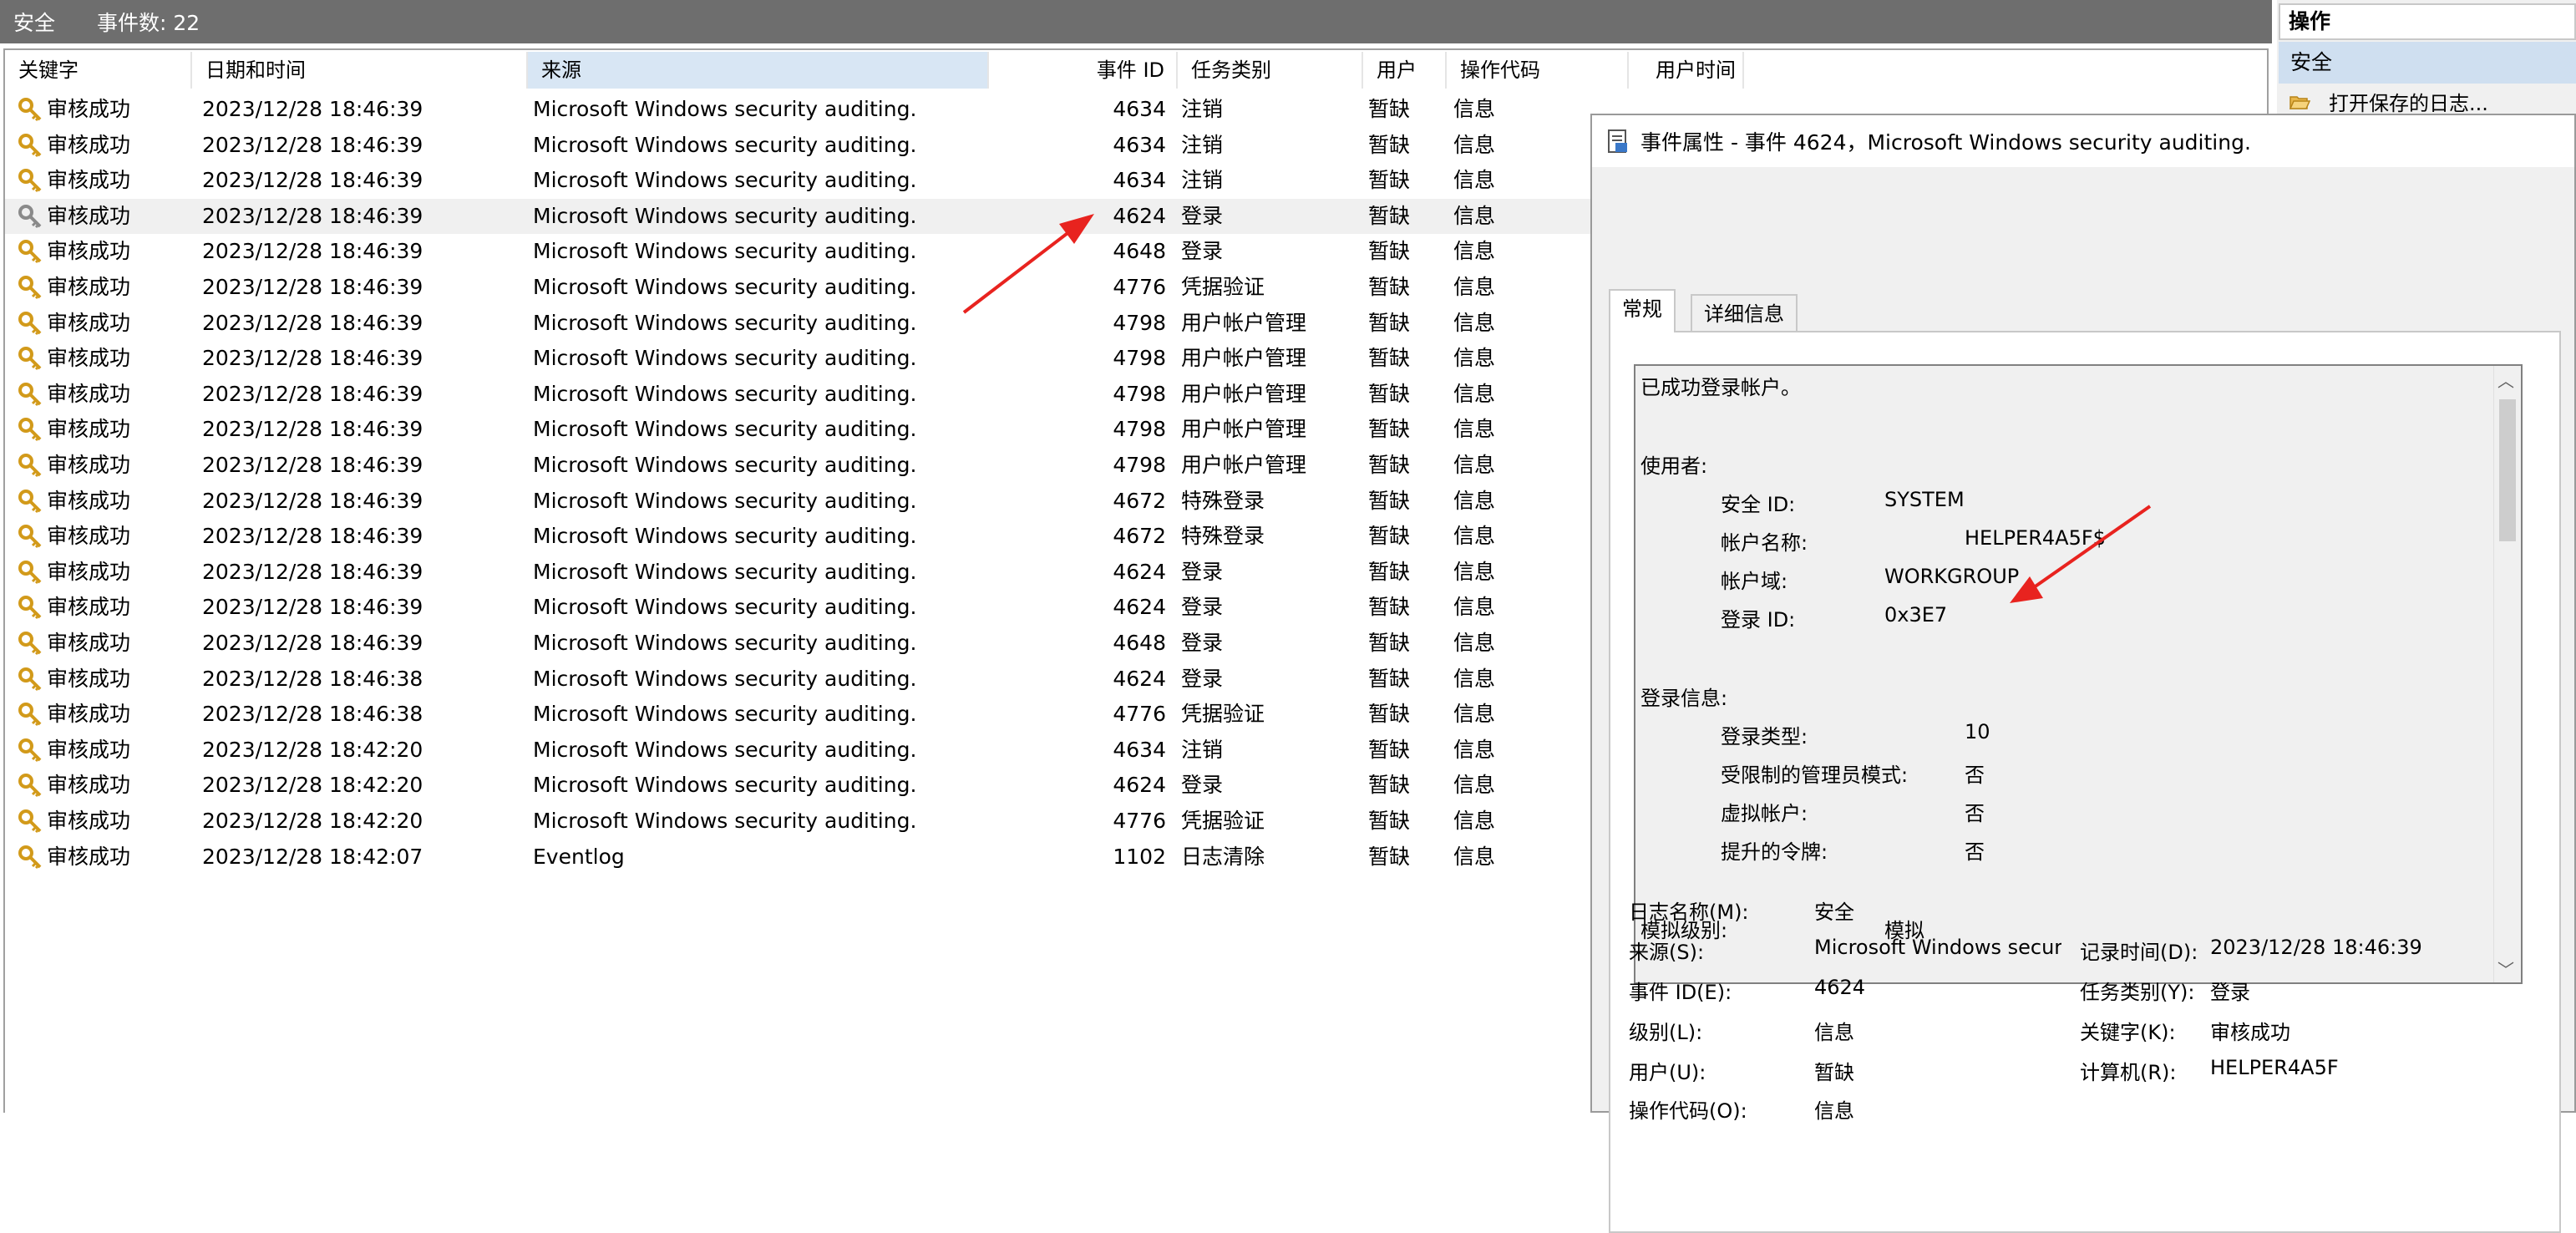  I want to click on event-id-value: 4624, so click(1840, 988).